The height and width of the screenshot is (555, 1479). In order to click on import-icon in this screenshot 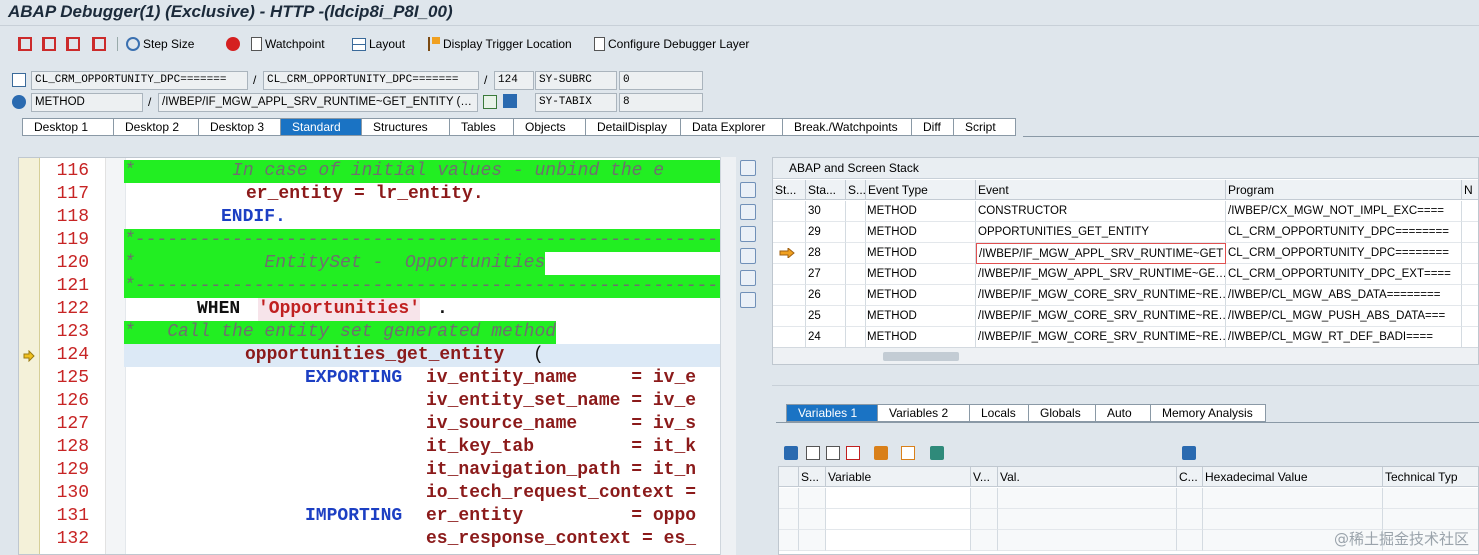, I will do `click(881, 453)`.